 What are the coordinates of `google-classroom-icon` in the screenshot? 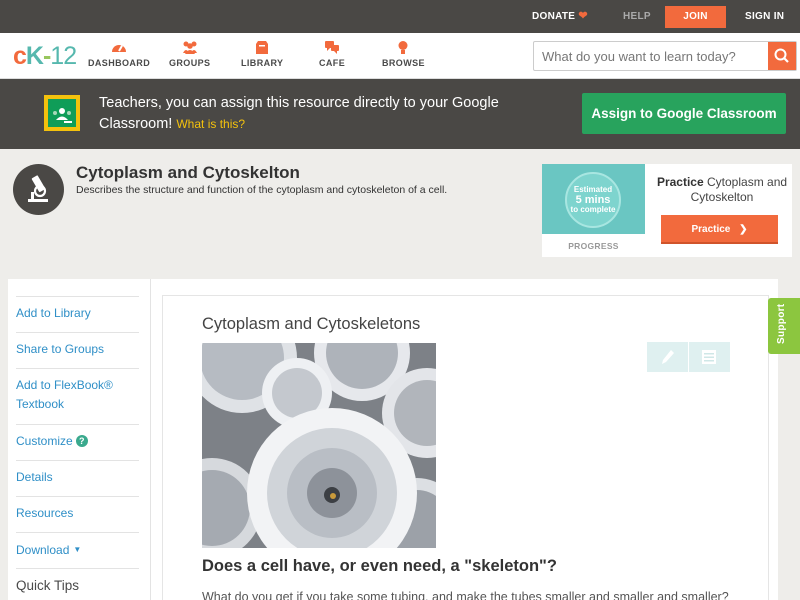 It's located at (62, 113).